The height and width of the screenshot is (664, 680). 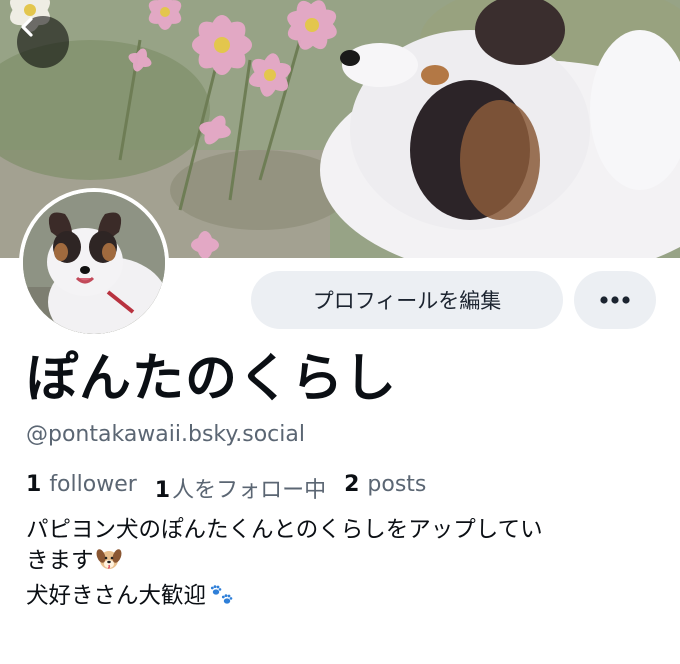 I want to click on followers-link: 1 follower, so click(x=81, y=488).